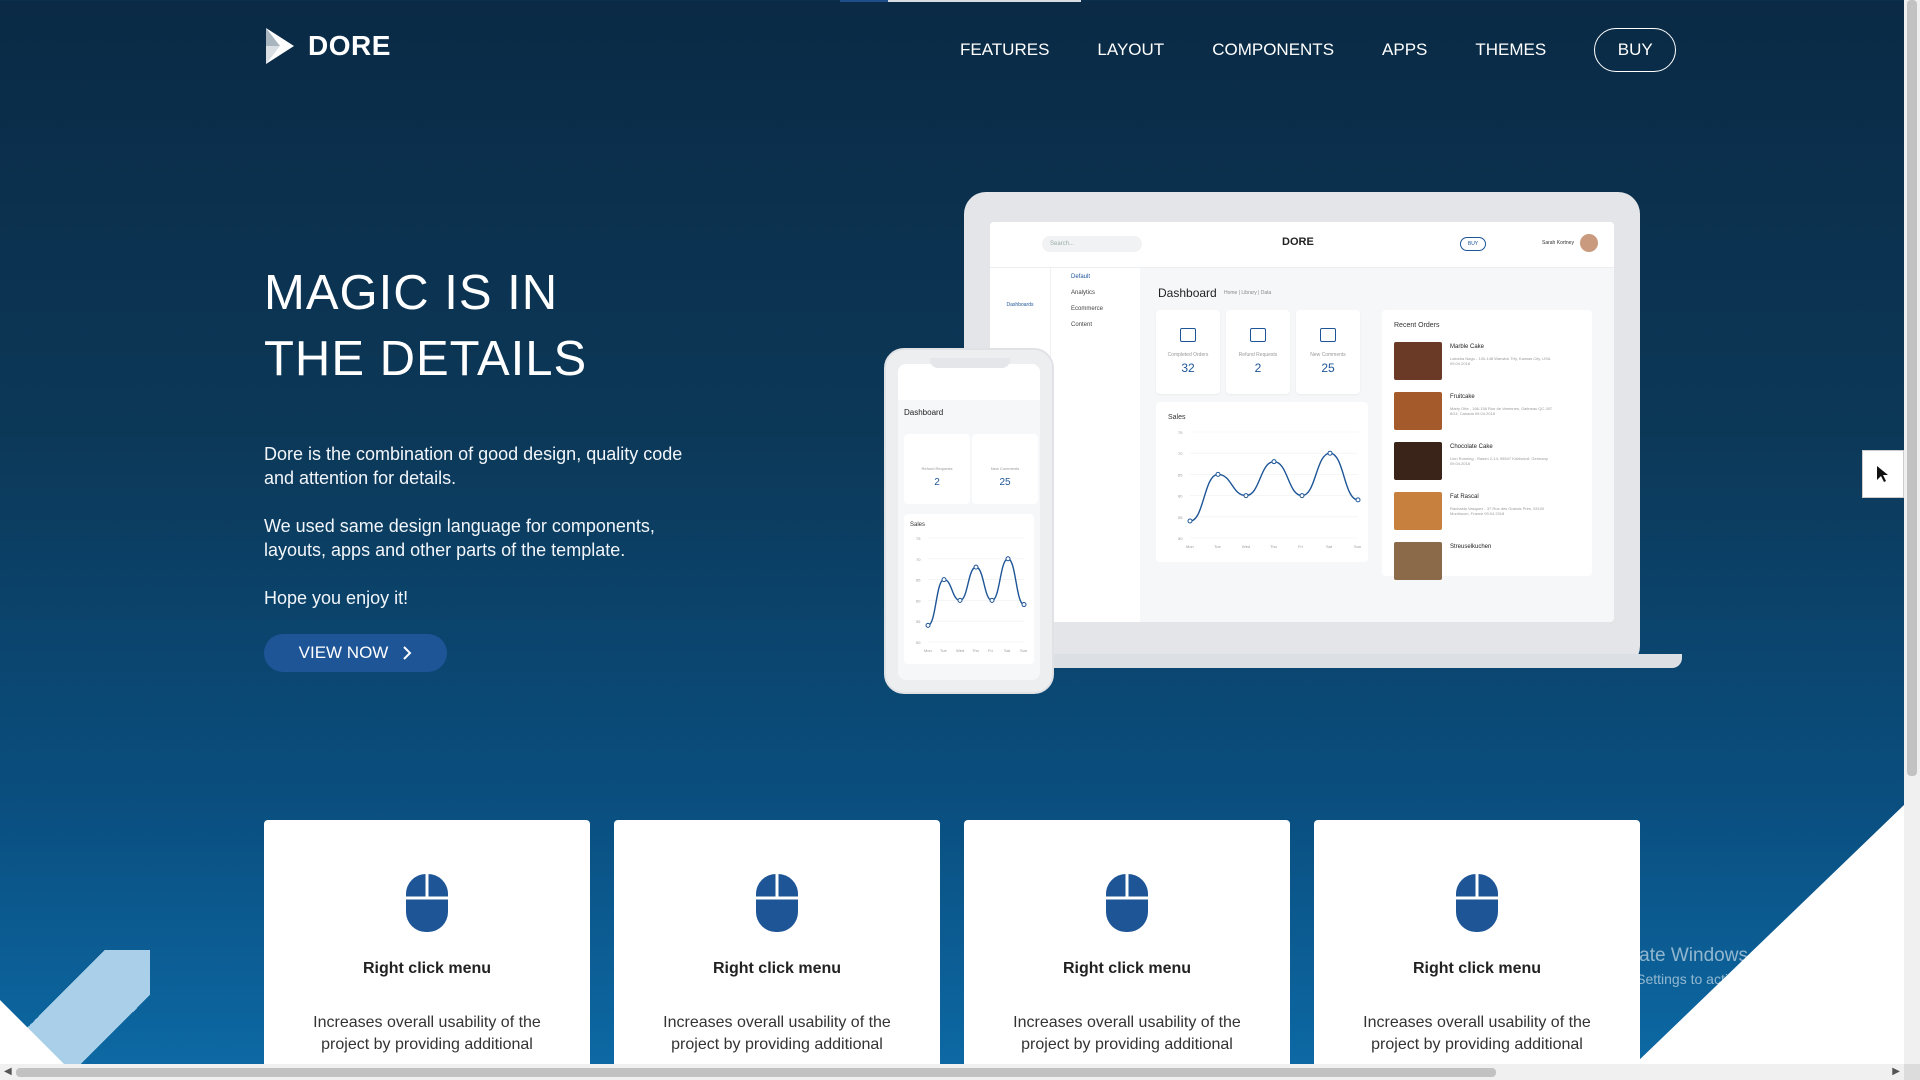 The image size is (1920, 1080). I want to click on mockup-orders-title: Recent Orders, so click(1417, 325).